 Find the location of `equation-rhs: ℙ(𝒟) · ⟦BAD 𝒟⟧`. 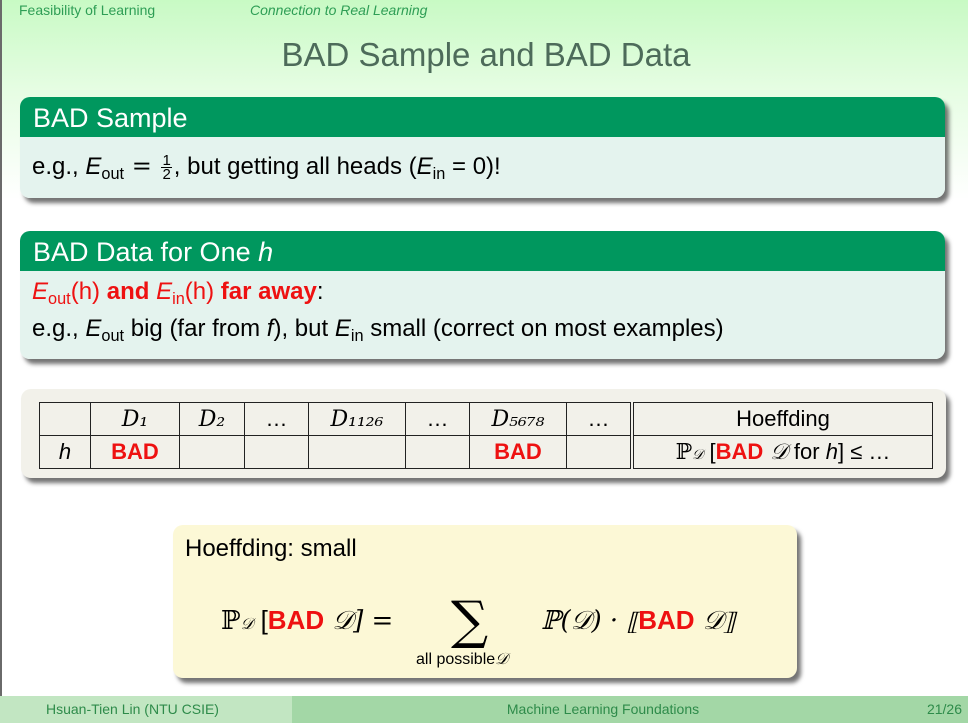

equation-rhs: ℙ(𝒟) · ⟦BAD 𝒟⟧ is located at coordinates (638, 621).